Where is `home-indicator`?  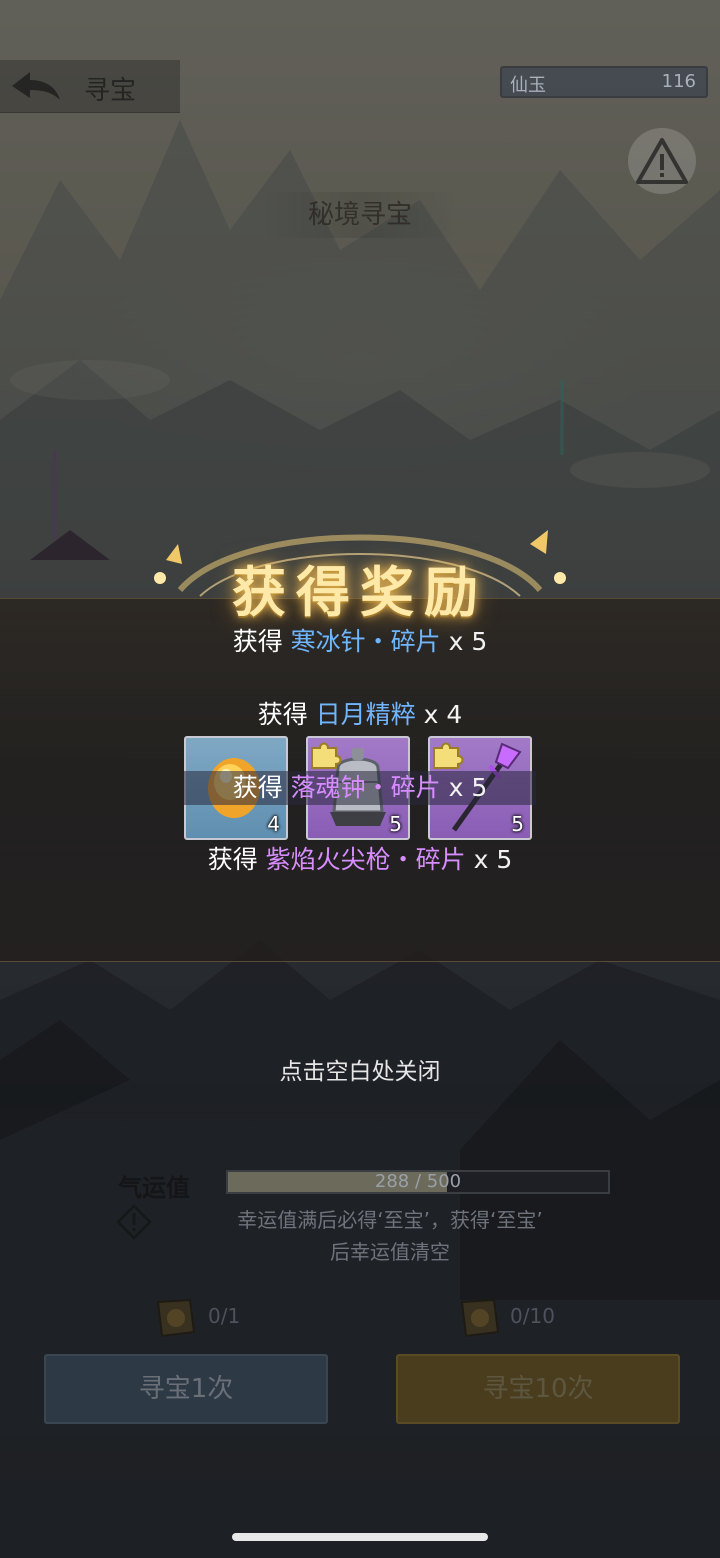 home-indicator is located at coordinates (360, 1537).